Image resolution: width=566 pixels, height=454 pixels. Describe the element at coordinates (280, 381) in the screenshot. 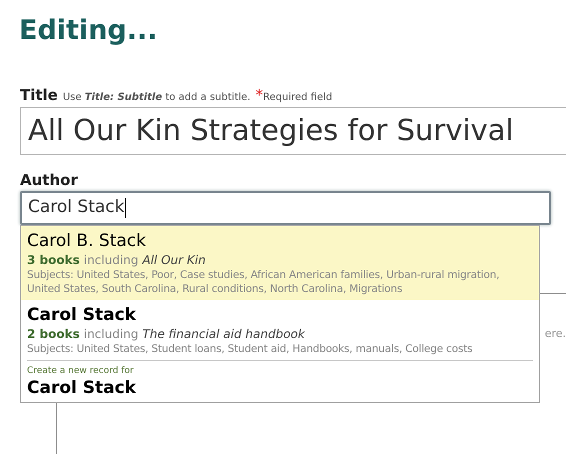

I see `create-record-item: Create a new record for Carol Stack` at that location.